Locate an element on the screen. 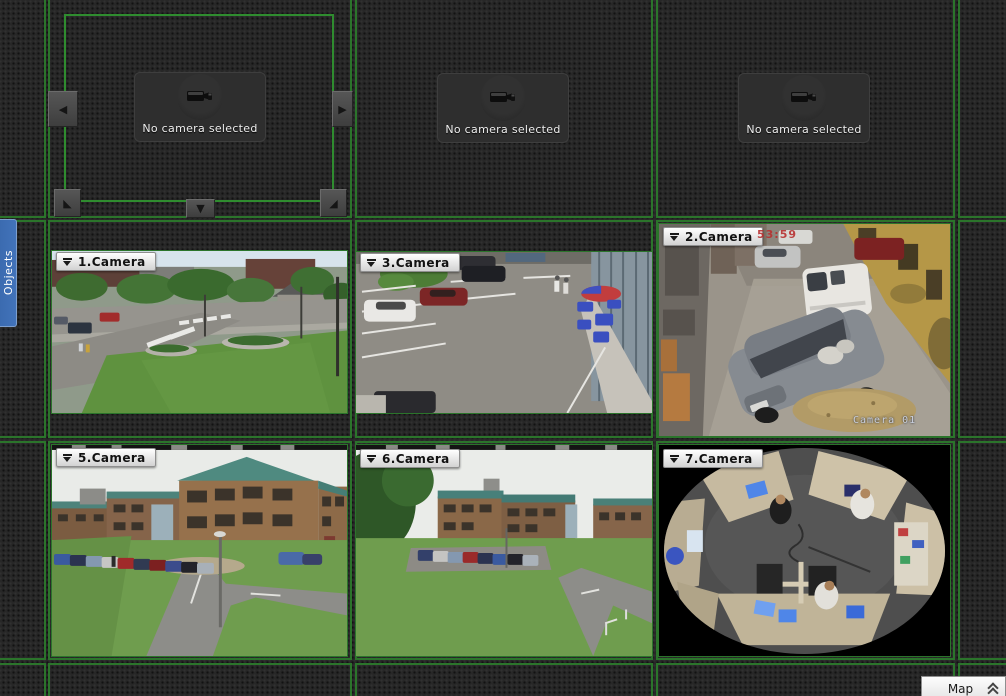 The width and height of the screenshot is (1006, 696). camera-1-label: 1.Camera is located at coordinates (106, 261).